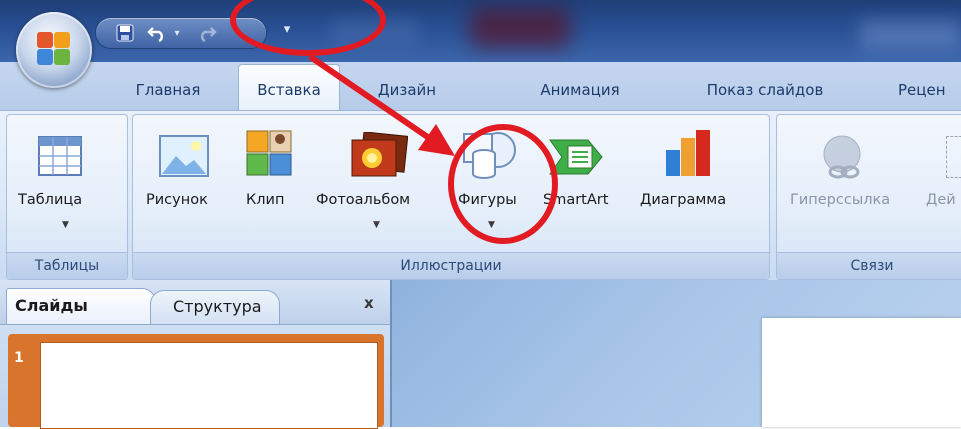 Image resolution: width=961 pixels, height=429 pixels. Describe the element at coordinates (177, 200) in the screenshot. I see `picture-button: Рисунок` at that location.